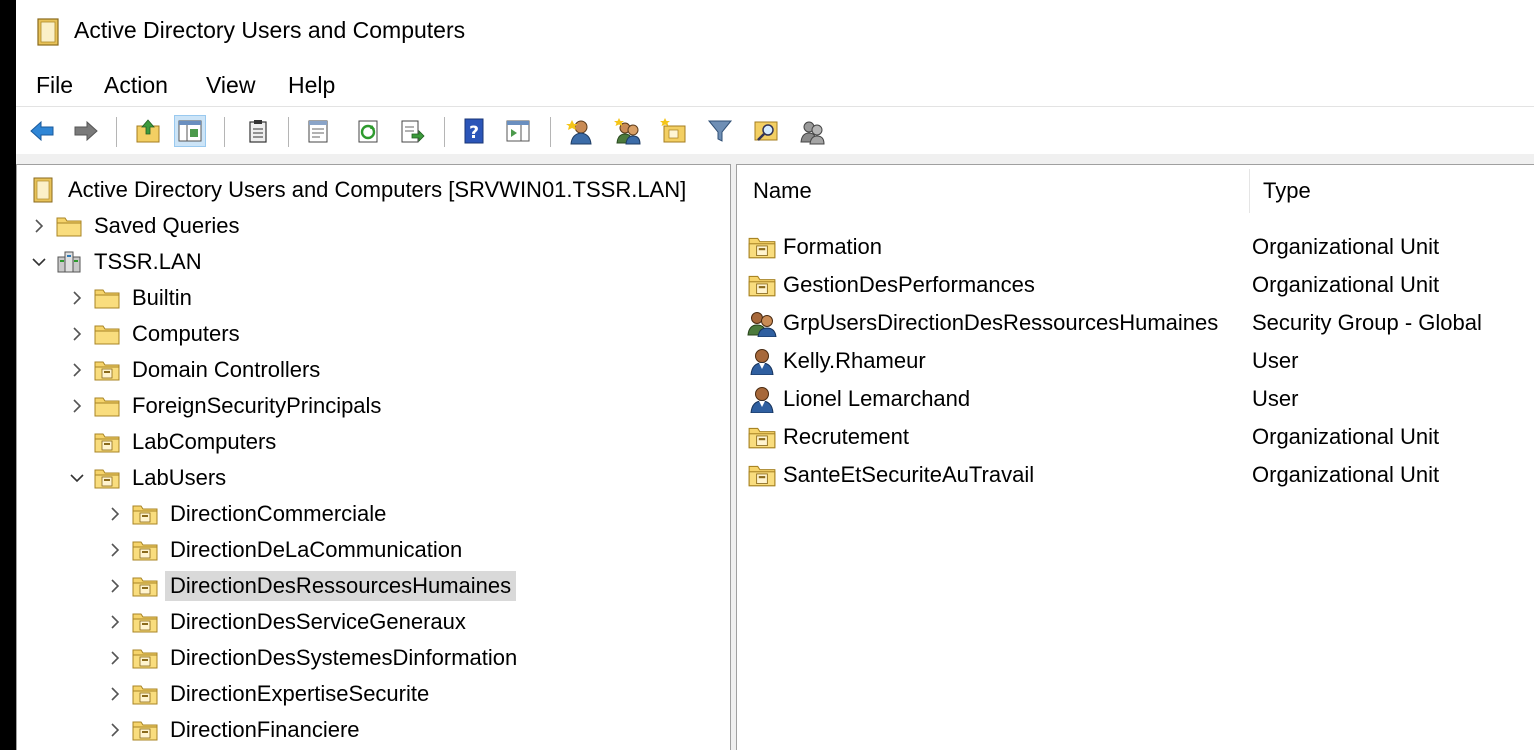  I want to click on tree-item-labusers: LabUsers, so click(149, 478).